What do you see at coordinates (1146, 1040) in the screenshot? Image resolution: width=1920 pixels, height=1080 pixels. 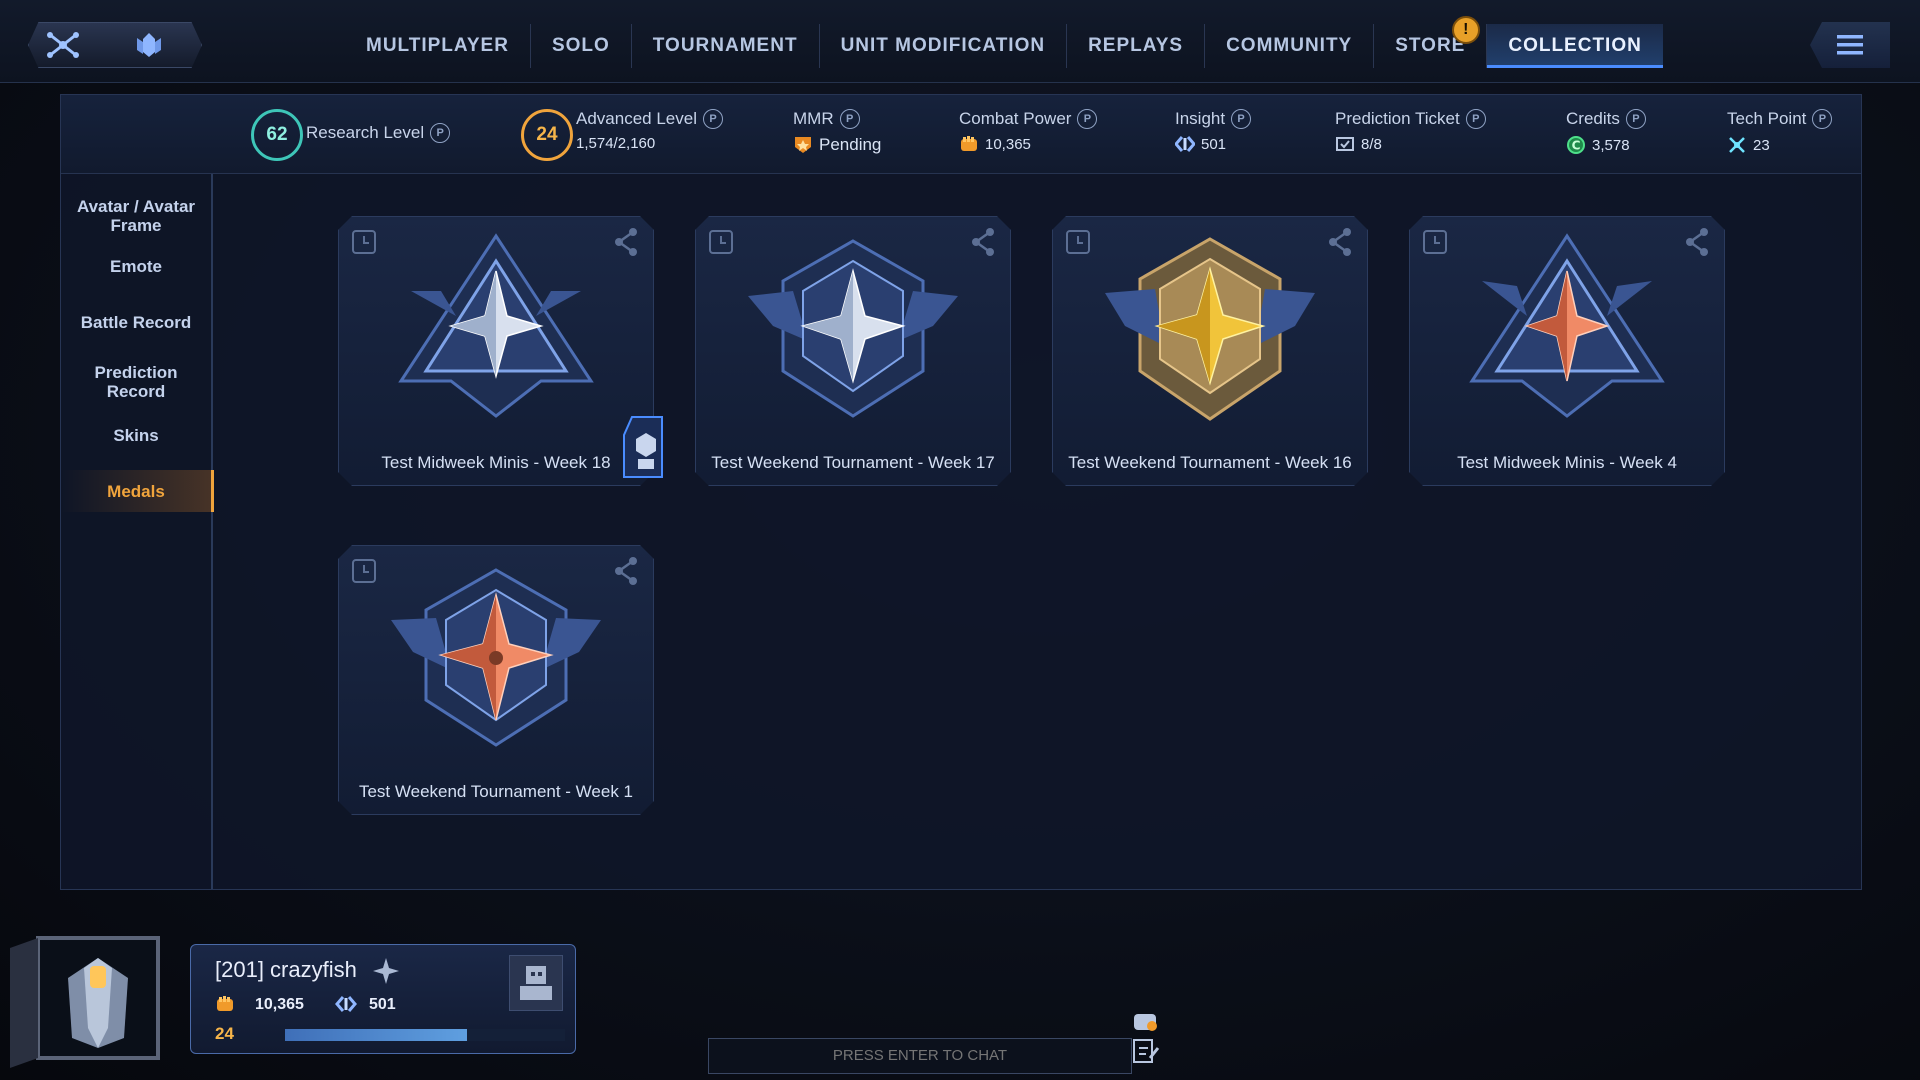 I see `chat-settings-icon` at bounding box center [1146, 1040].